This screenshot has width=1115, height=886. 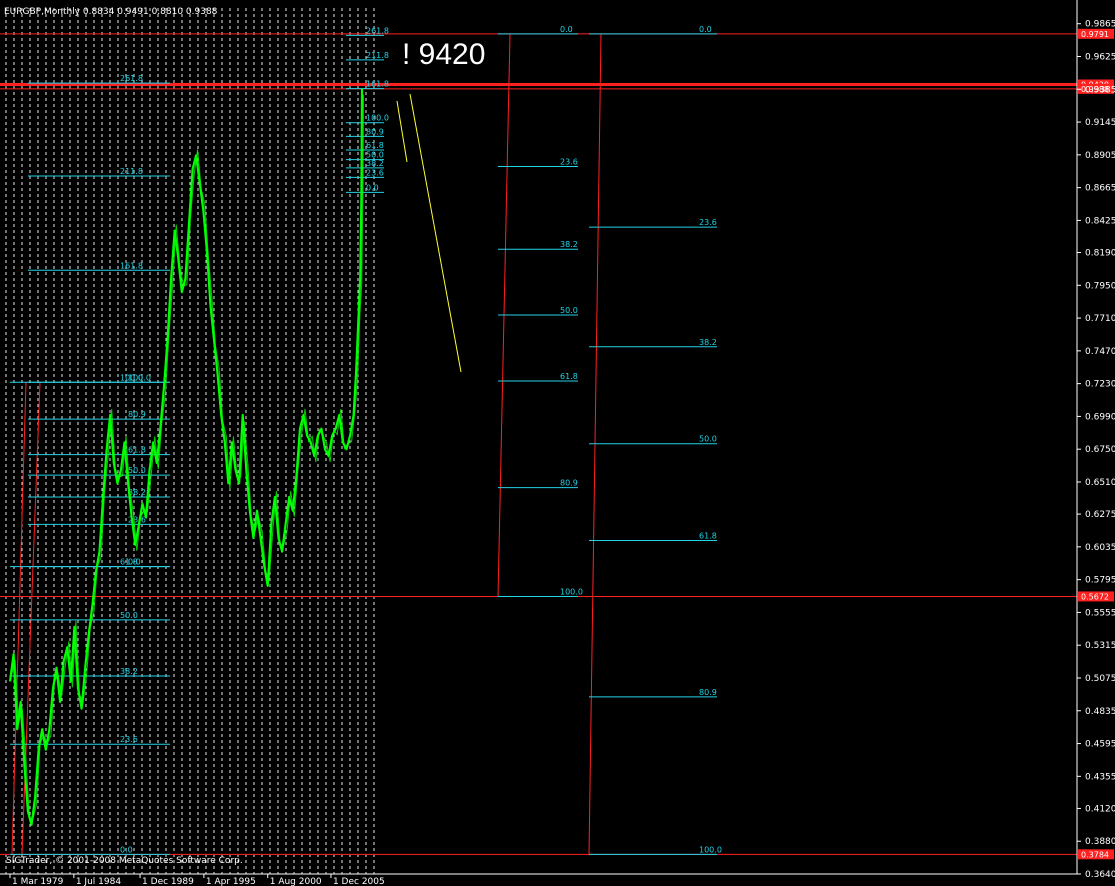 I want to click on y-tick-label: 0.9145, so click(x=1100, y=123).